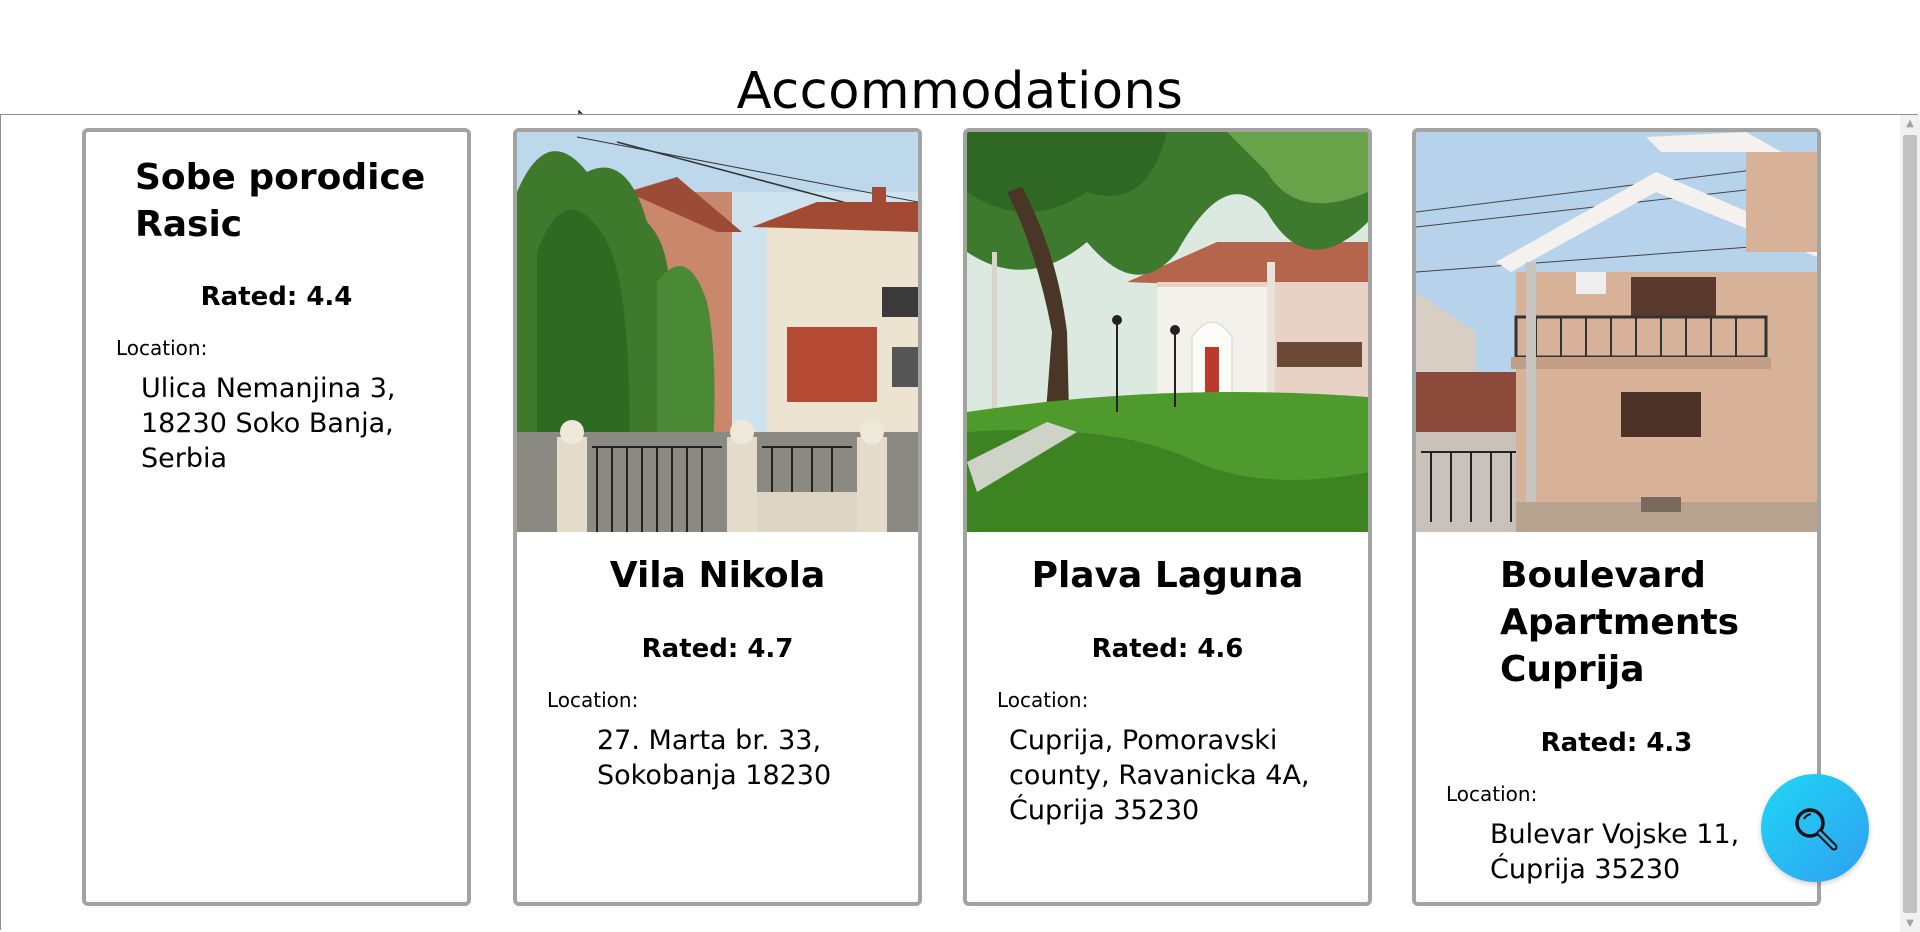 The image size is (1920, 932). I want to click on accommodation-name: Sobe porodice Rasic, so click(295, 201).